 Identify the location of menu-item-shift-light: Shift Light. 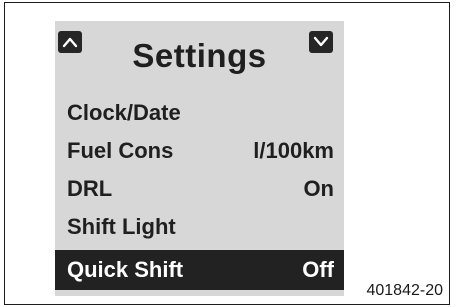
(199, 227).